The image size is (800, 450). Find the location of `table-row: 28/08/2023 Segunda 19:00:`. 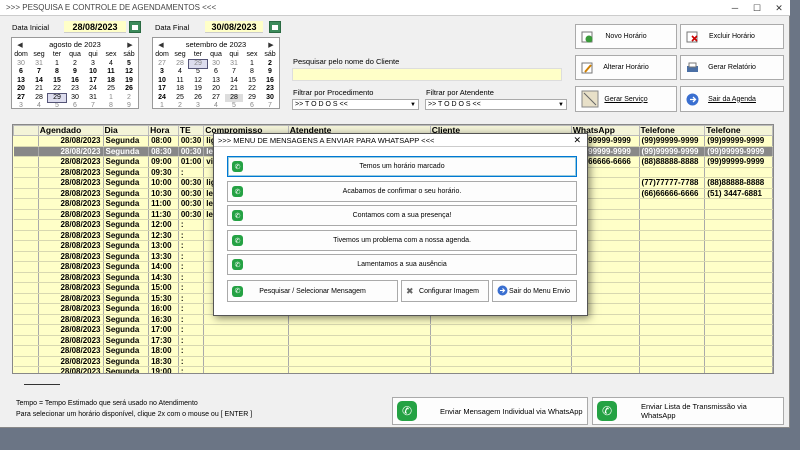

table-row: 28/08/2023 Segunda 19:00: is located at coordinates (393, 369).